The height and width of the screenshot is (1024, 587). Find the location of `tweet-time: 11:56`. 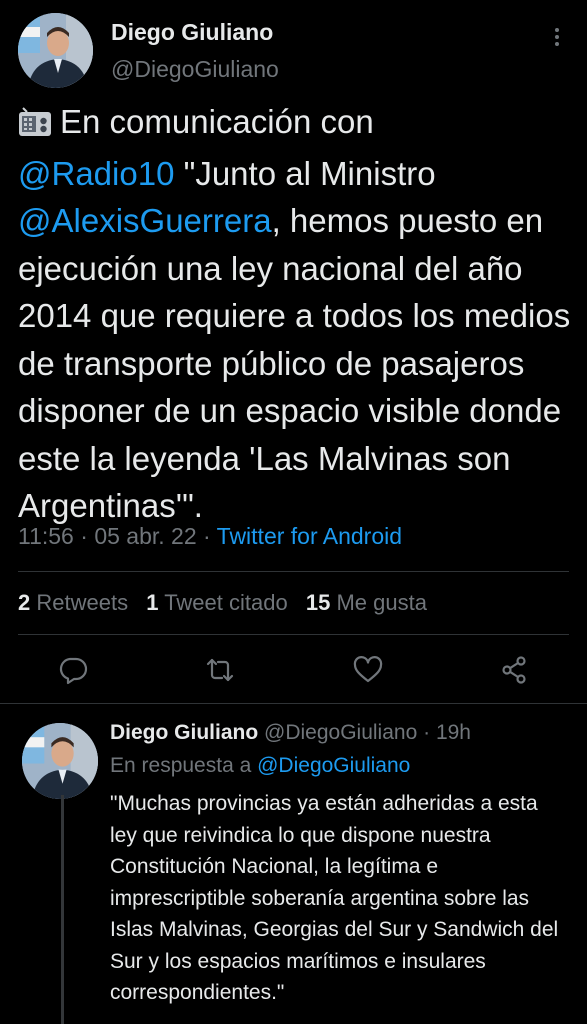

tweet-time: 11:56 is located at coordinates (46, 536).